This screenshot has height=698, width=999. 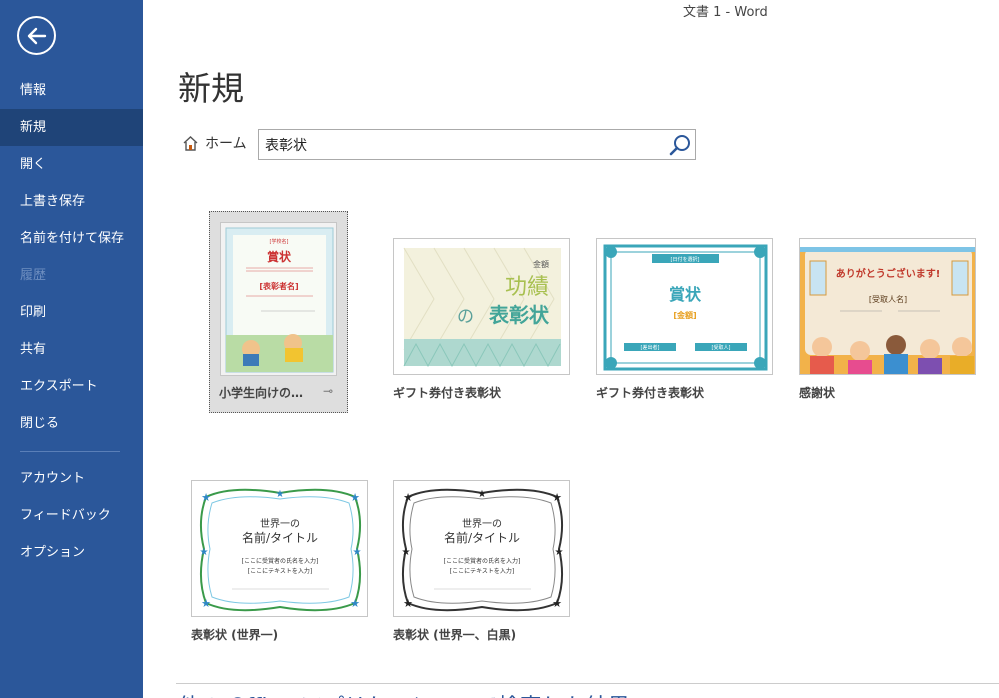 What do you see at coordinates (888, 273) in the screenshot?
I see `thumb-title-text: ありがとうございます!` at bounding box center [888, 273].